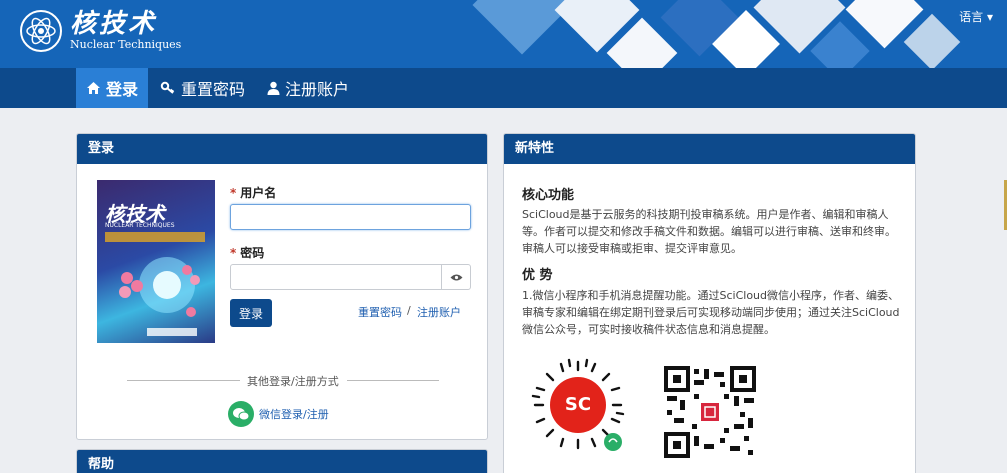  I want to click on nav-label: 注册账户, so click(317, 89).